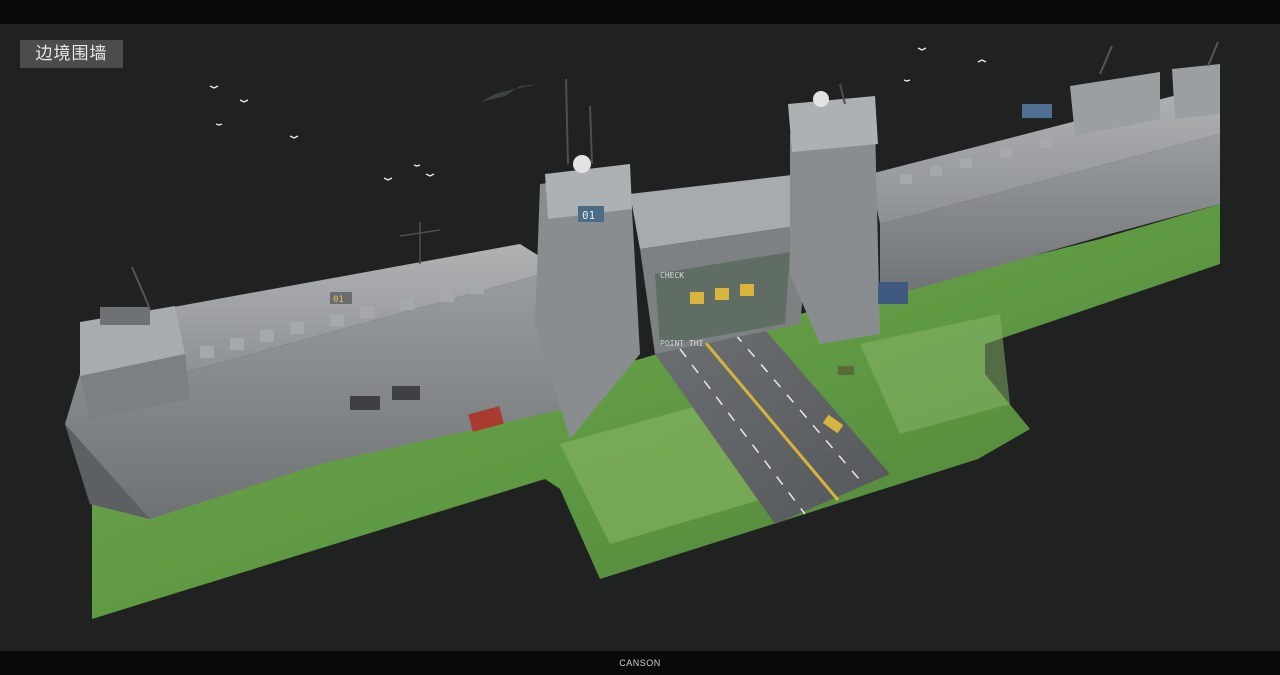 This screenshot has height=675, width=1280. What do you see at coordinates (71, 54) in the screenshot?
I see `page-title: 边境围墙` at bounding box center [71, 54].